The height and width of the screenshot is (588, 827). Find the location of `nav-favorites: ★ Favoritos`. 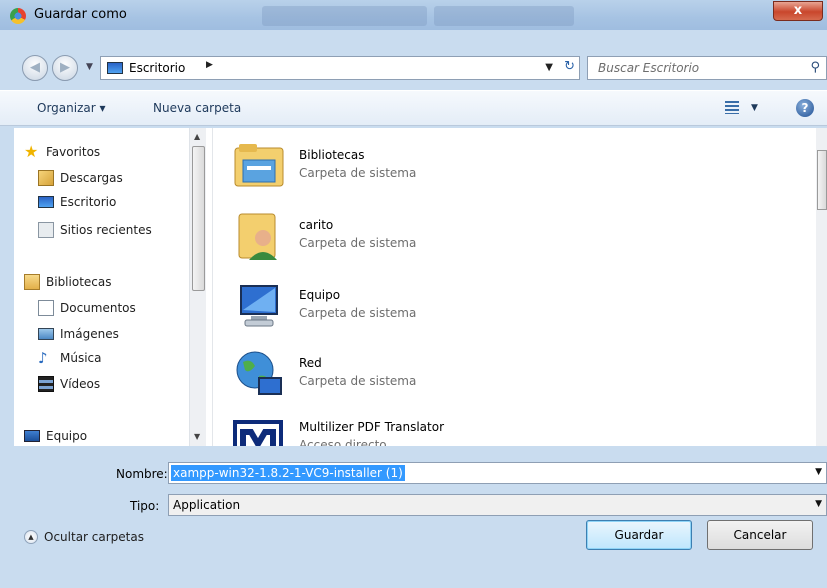

nav-favorites: ★ Favoritos is located at coordinates (62, 152).